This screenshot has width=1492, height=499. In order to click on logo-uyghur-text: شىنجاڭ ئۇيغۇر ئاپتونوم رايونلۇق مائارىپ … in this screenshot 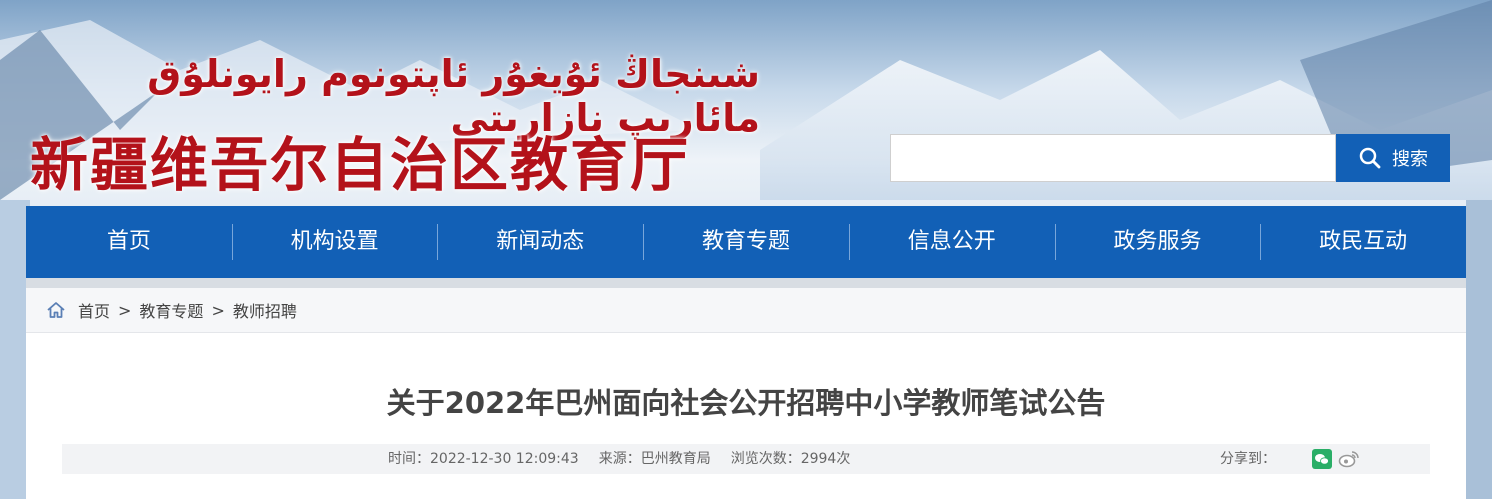, I will do `click(453, 96)`.